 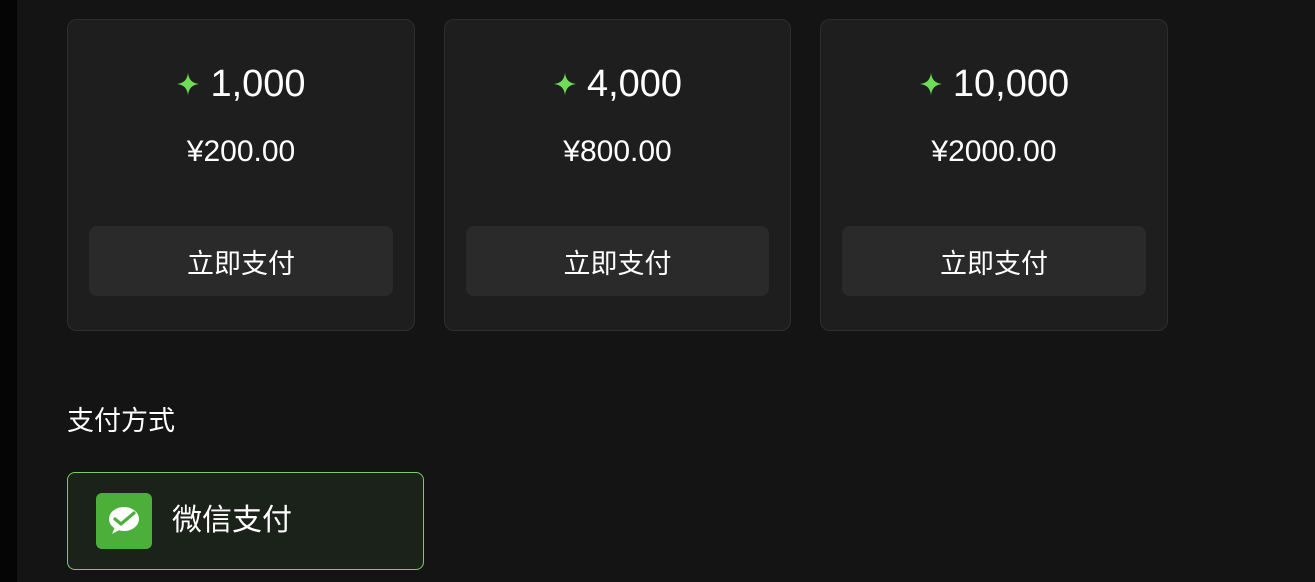 I want to click on package-card-4000: 4,000 ¥800.00 立即支付, so click(x=617, y=175).